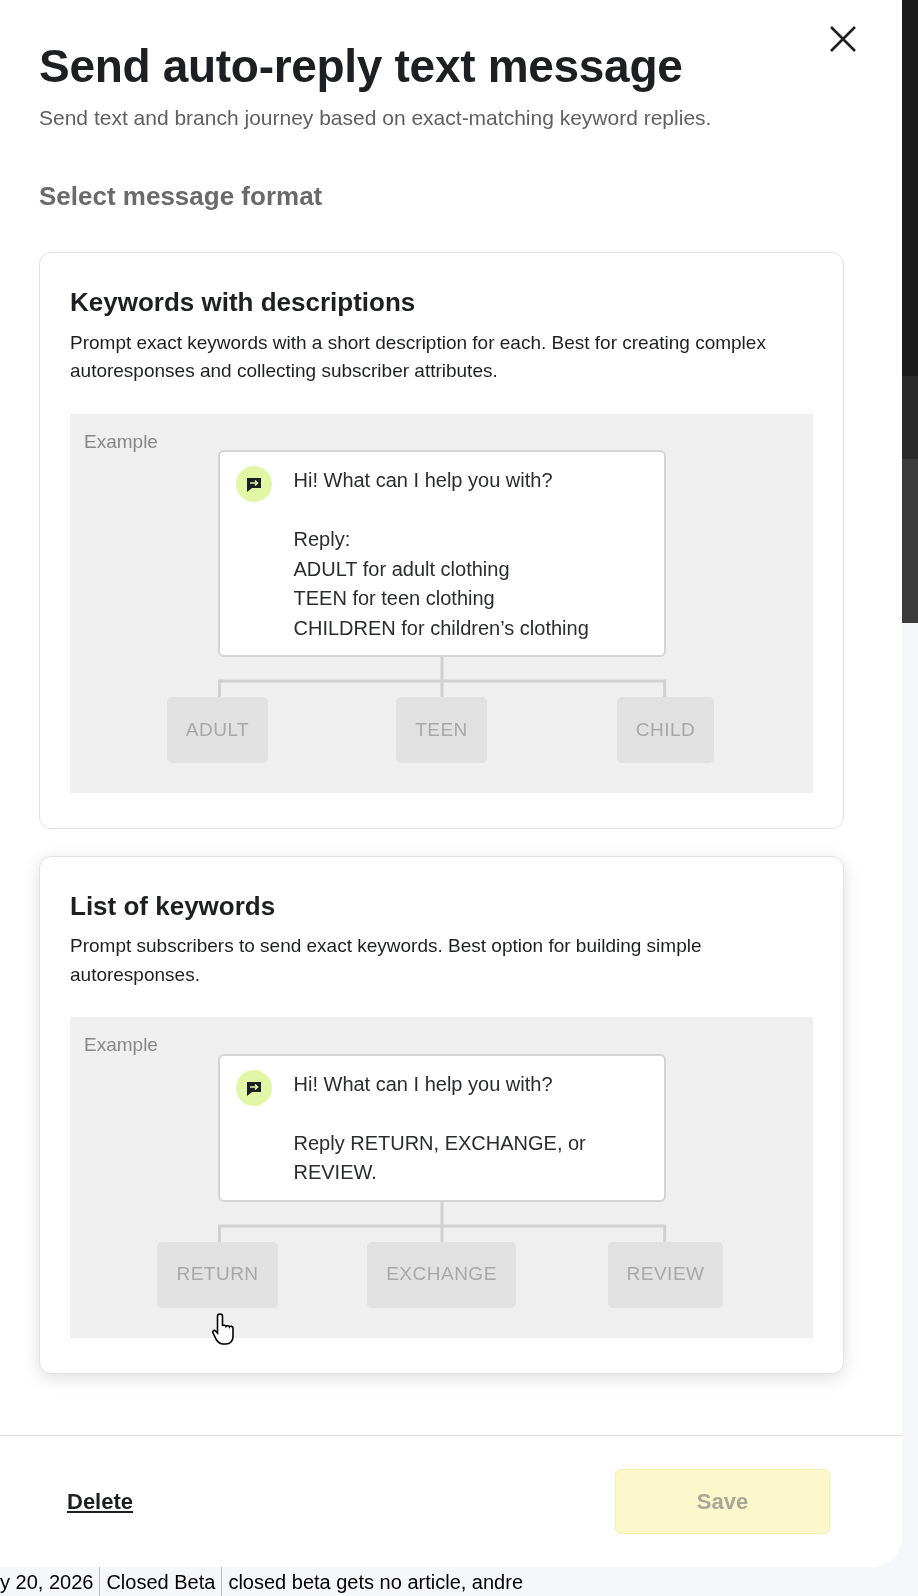  I want to click on section-label: Select message format, so click(181, 197).